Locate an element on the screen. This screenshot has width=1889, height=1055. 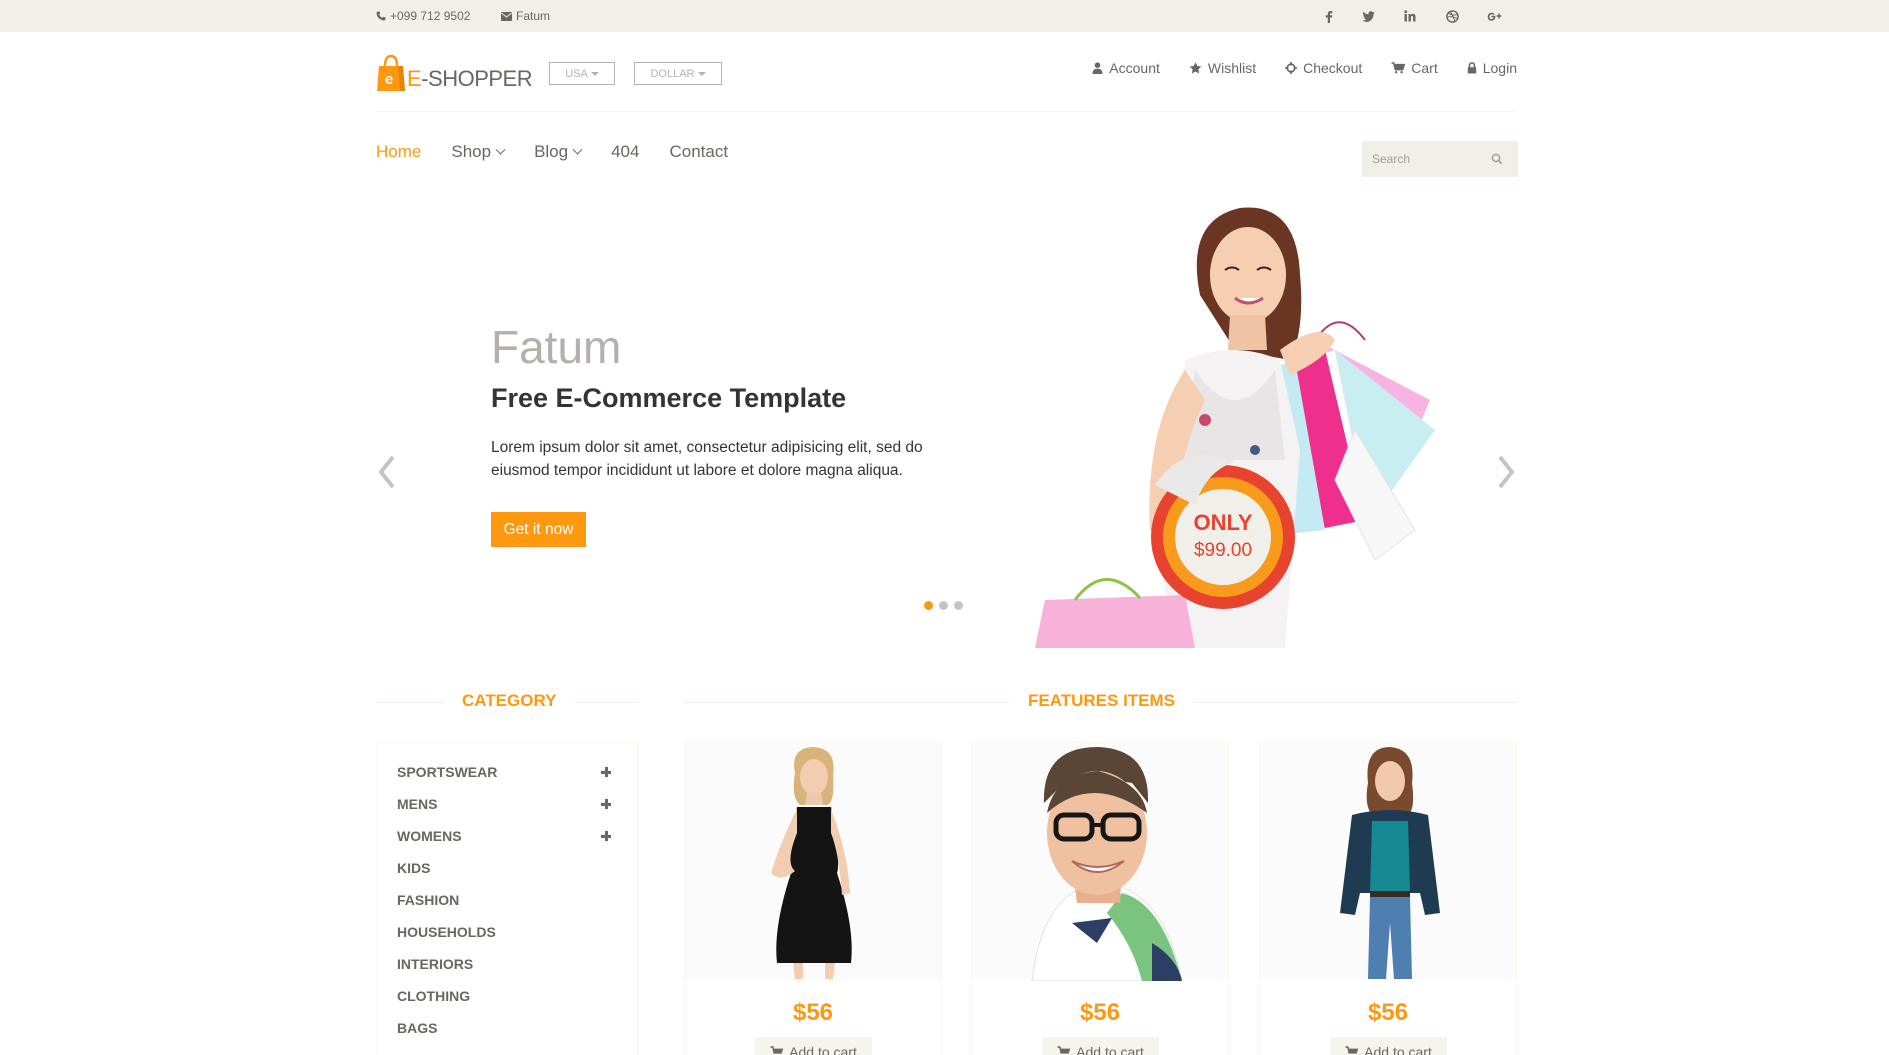
shopping-bag-logo-icon: e is located at coordinates (391, 72).